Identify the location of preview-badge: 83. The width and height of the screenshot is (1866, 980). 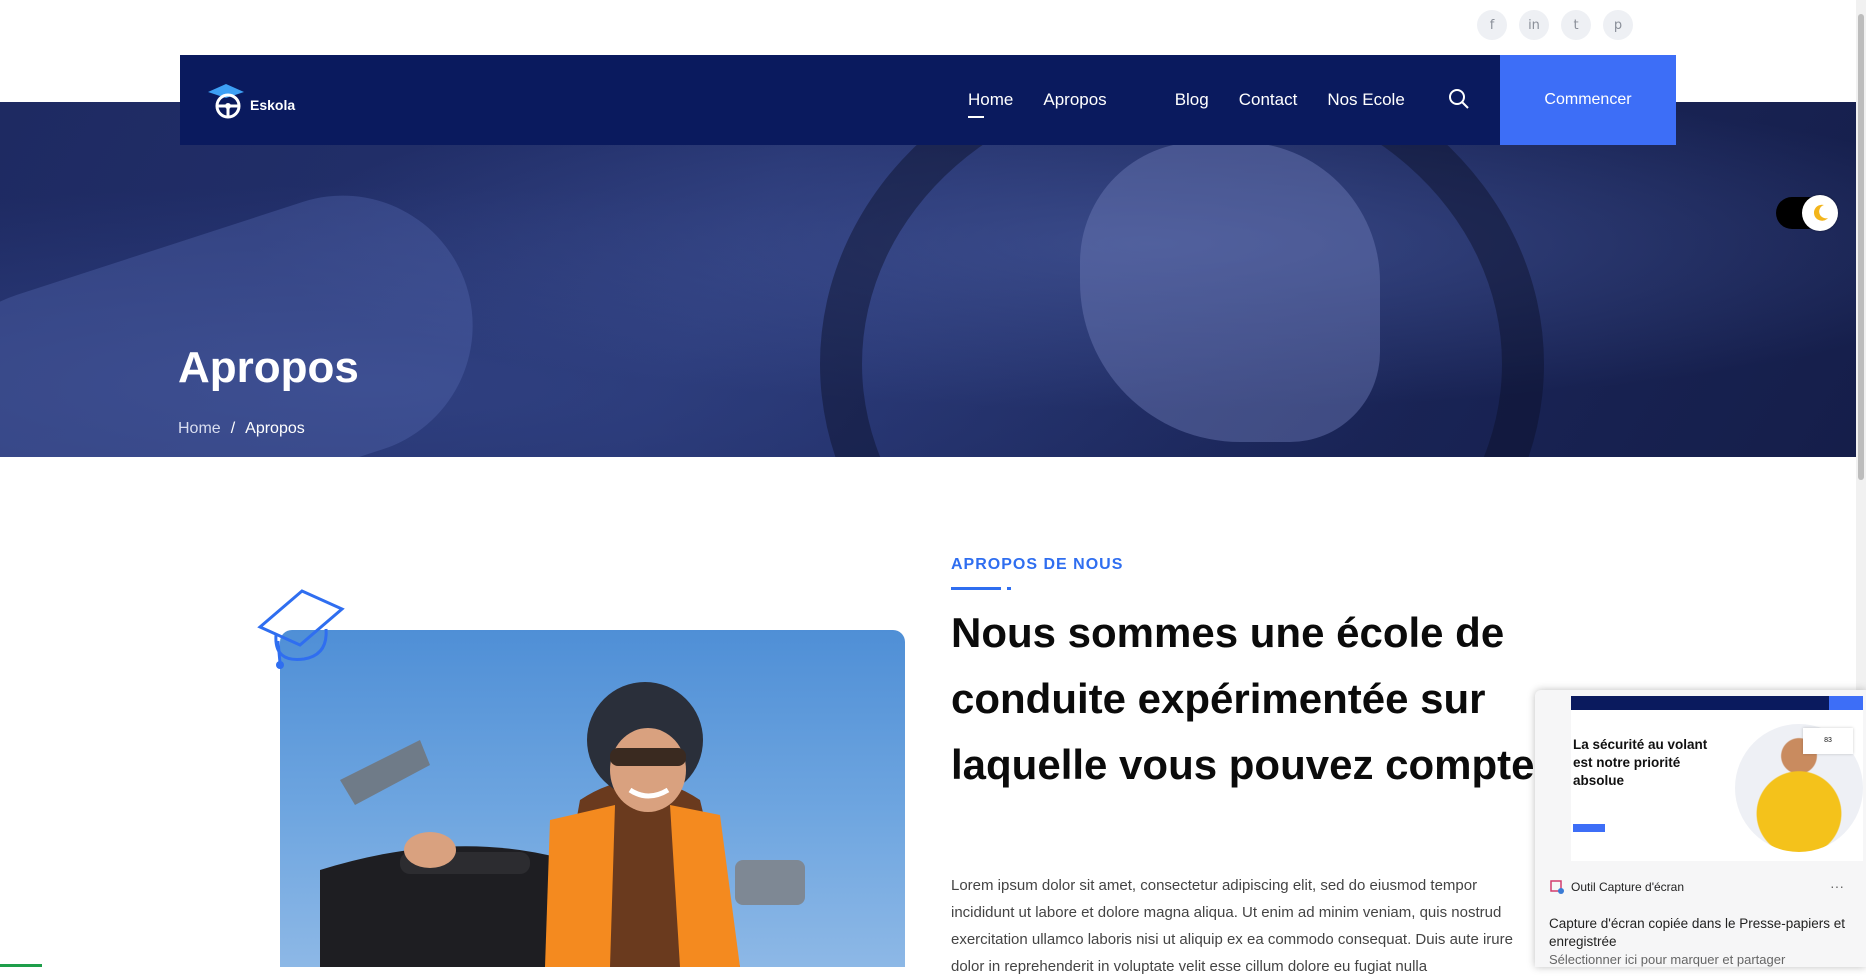
(1828, 741).